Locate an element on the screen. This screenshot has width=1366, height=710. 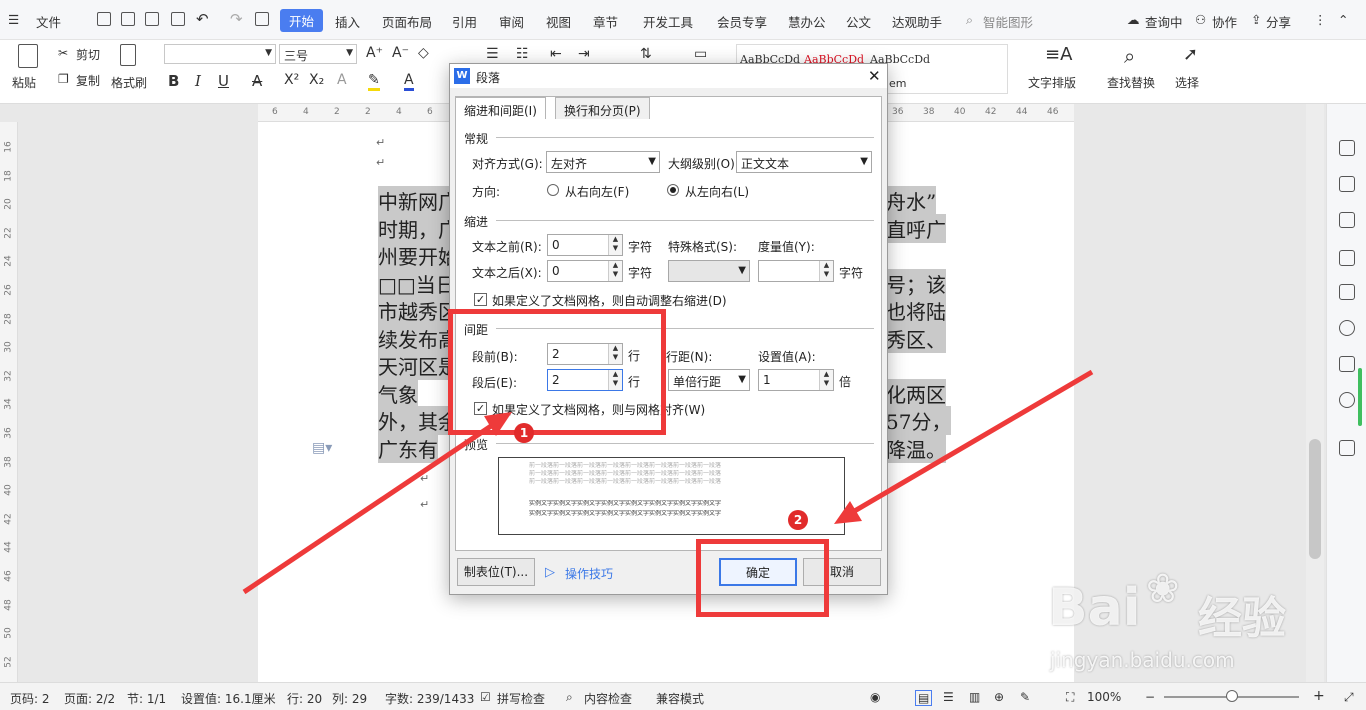
watermark-brand-cn: 经验 is located at coordinates (1242, 618).